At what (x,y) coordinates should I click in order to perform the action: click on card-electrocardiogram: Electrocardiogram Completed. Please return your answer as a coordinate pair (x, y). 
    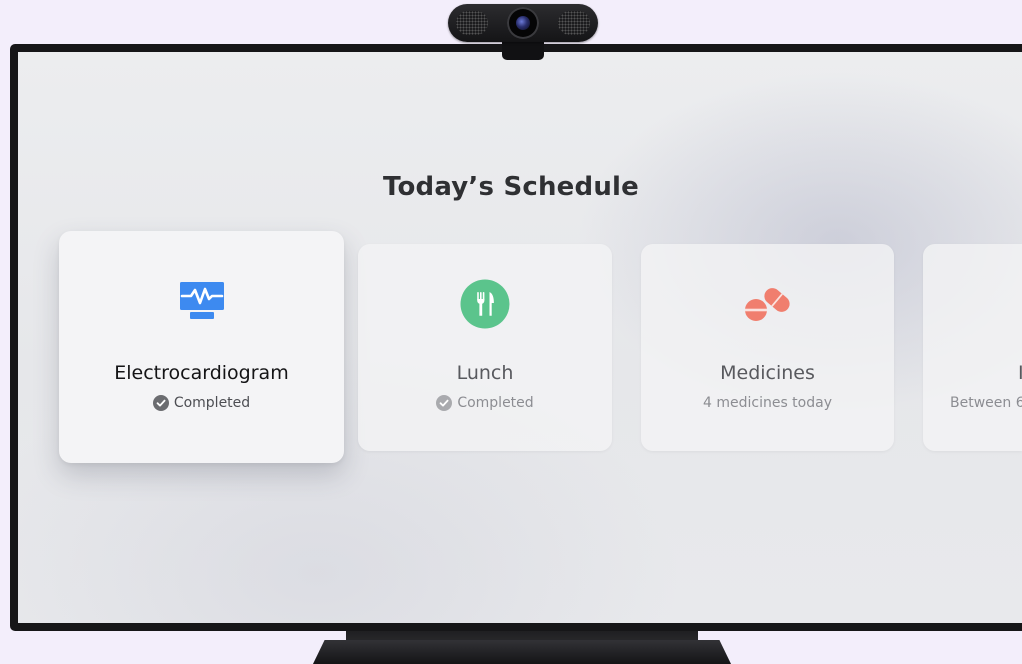
    Looking at the image, I should click on (201, 347).